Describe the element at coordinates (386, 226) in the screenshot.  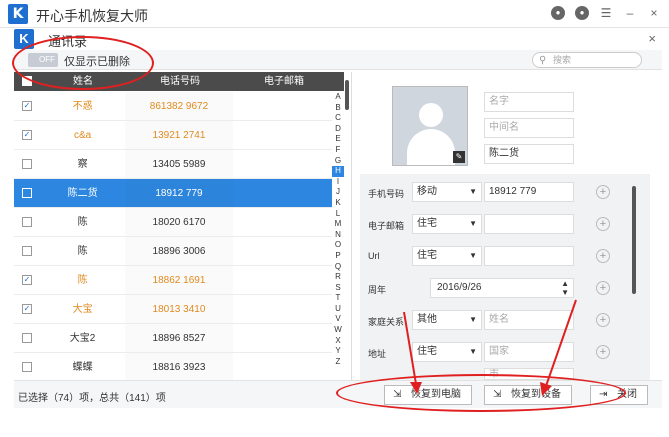
I see `field-label: 电子邮箱` at that location.